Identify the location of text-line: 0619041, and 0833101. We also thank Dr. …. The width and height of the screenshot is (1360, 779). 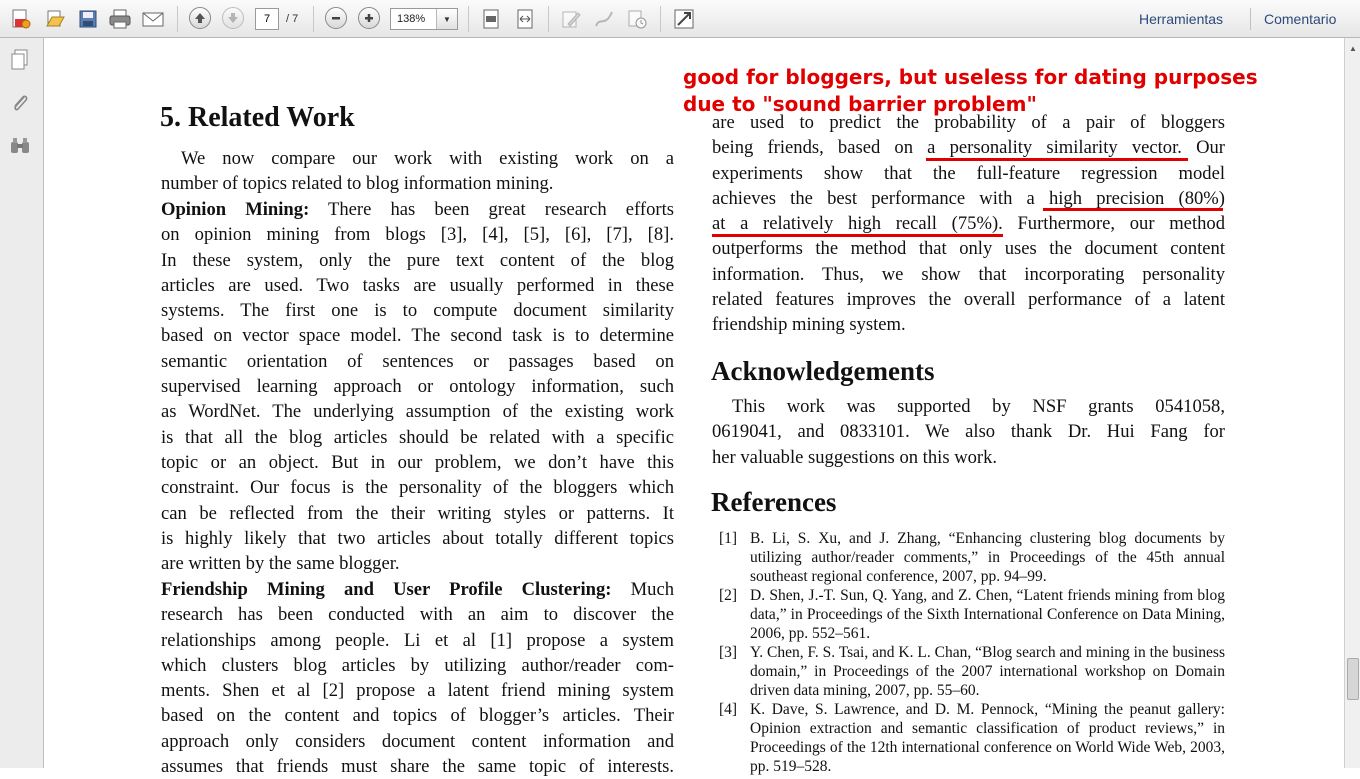
(968, 432).